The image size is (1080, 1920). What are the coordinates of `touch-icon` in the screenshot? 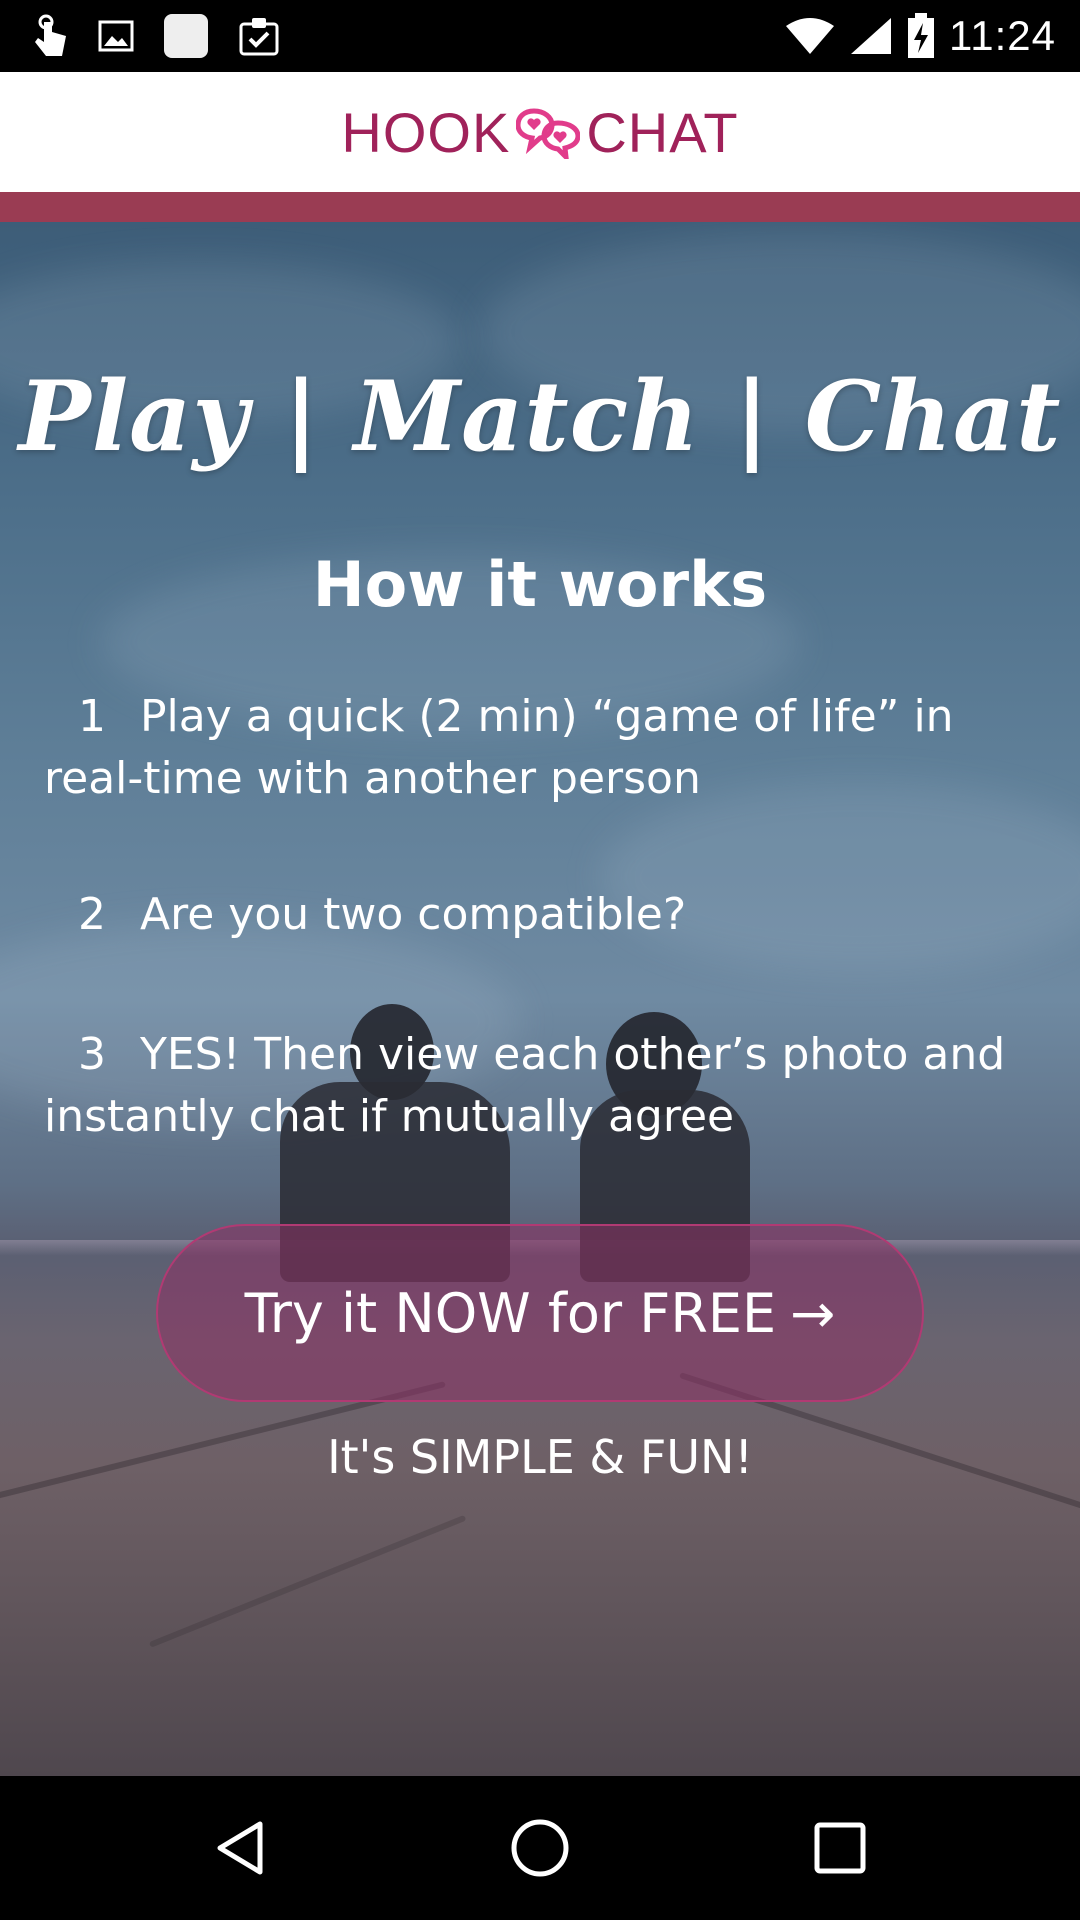 It's located at (50, 35).